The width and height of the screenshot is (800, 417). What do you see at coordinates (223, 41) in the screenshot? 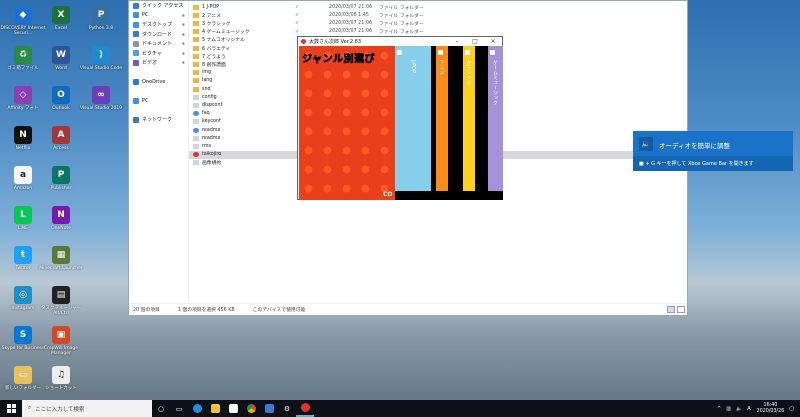
I see `file-name: 5 ナムコオリジナル` at bounding box center [223, 41].